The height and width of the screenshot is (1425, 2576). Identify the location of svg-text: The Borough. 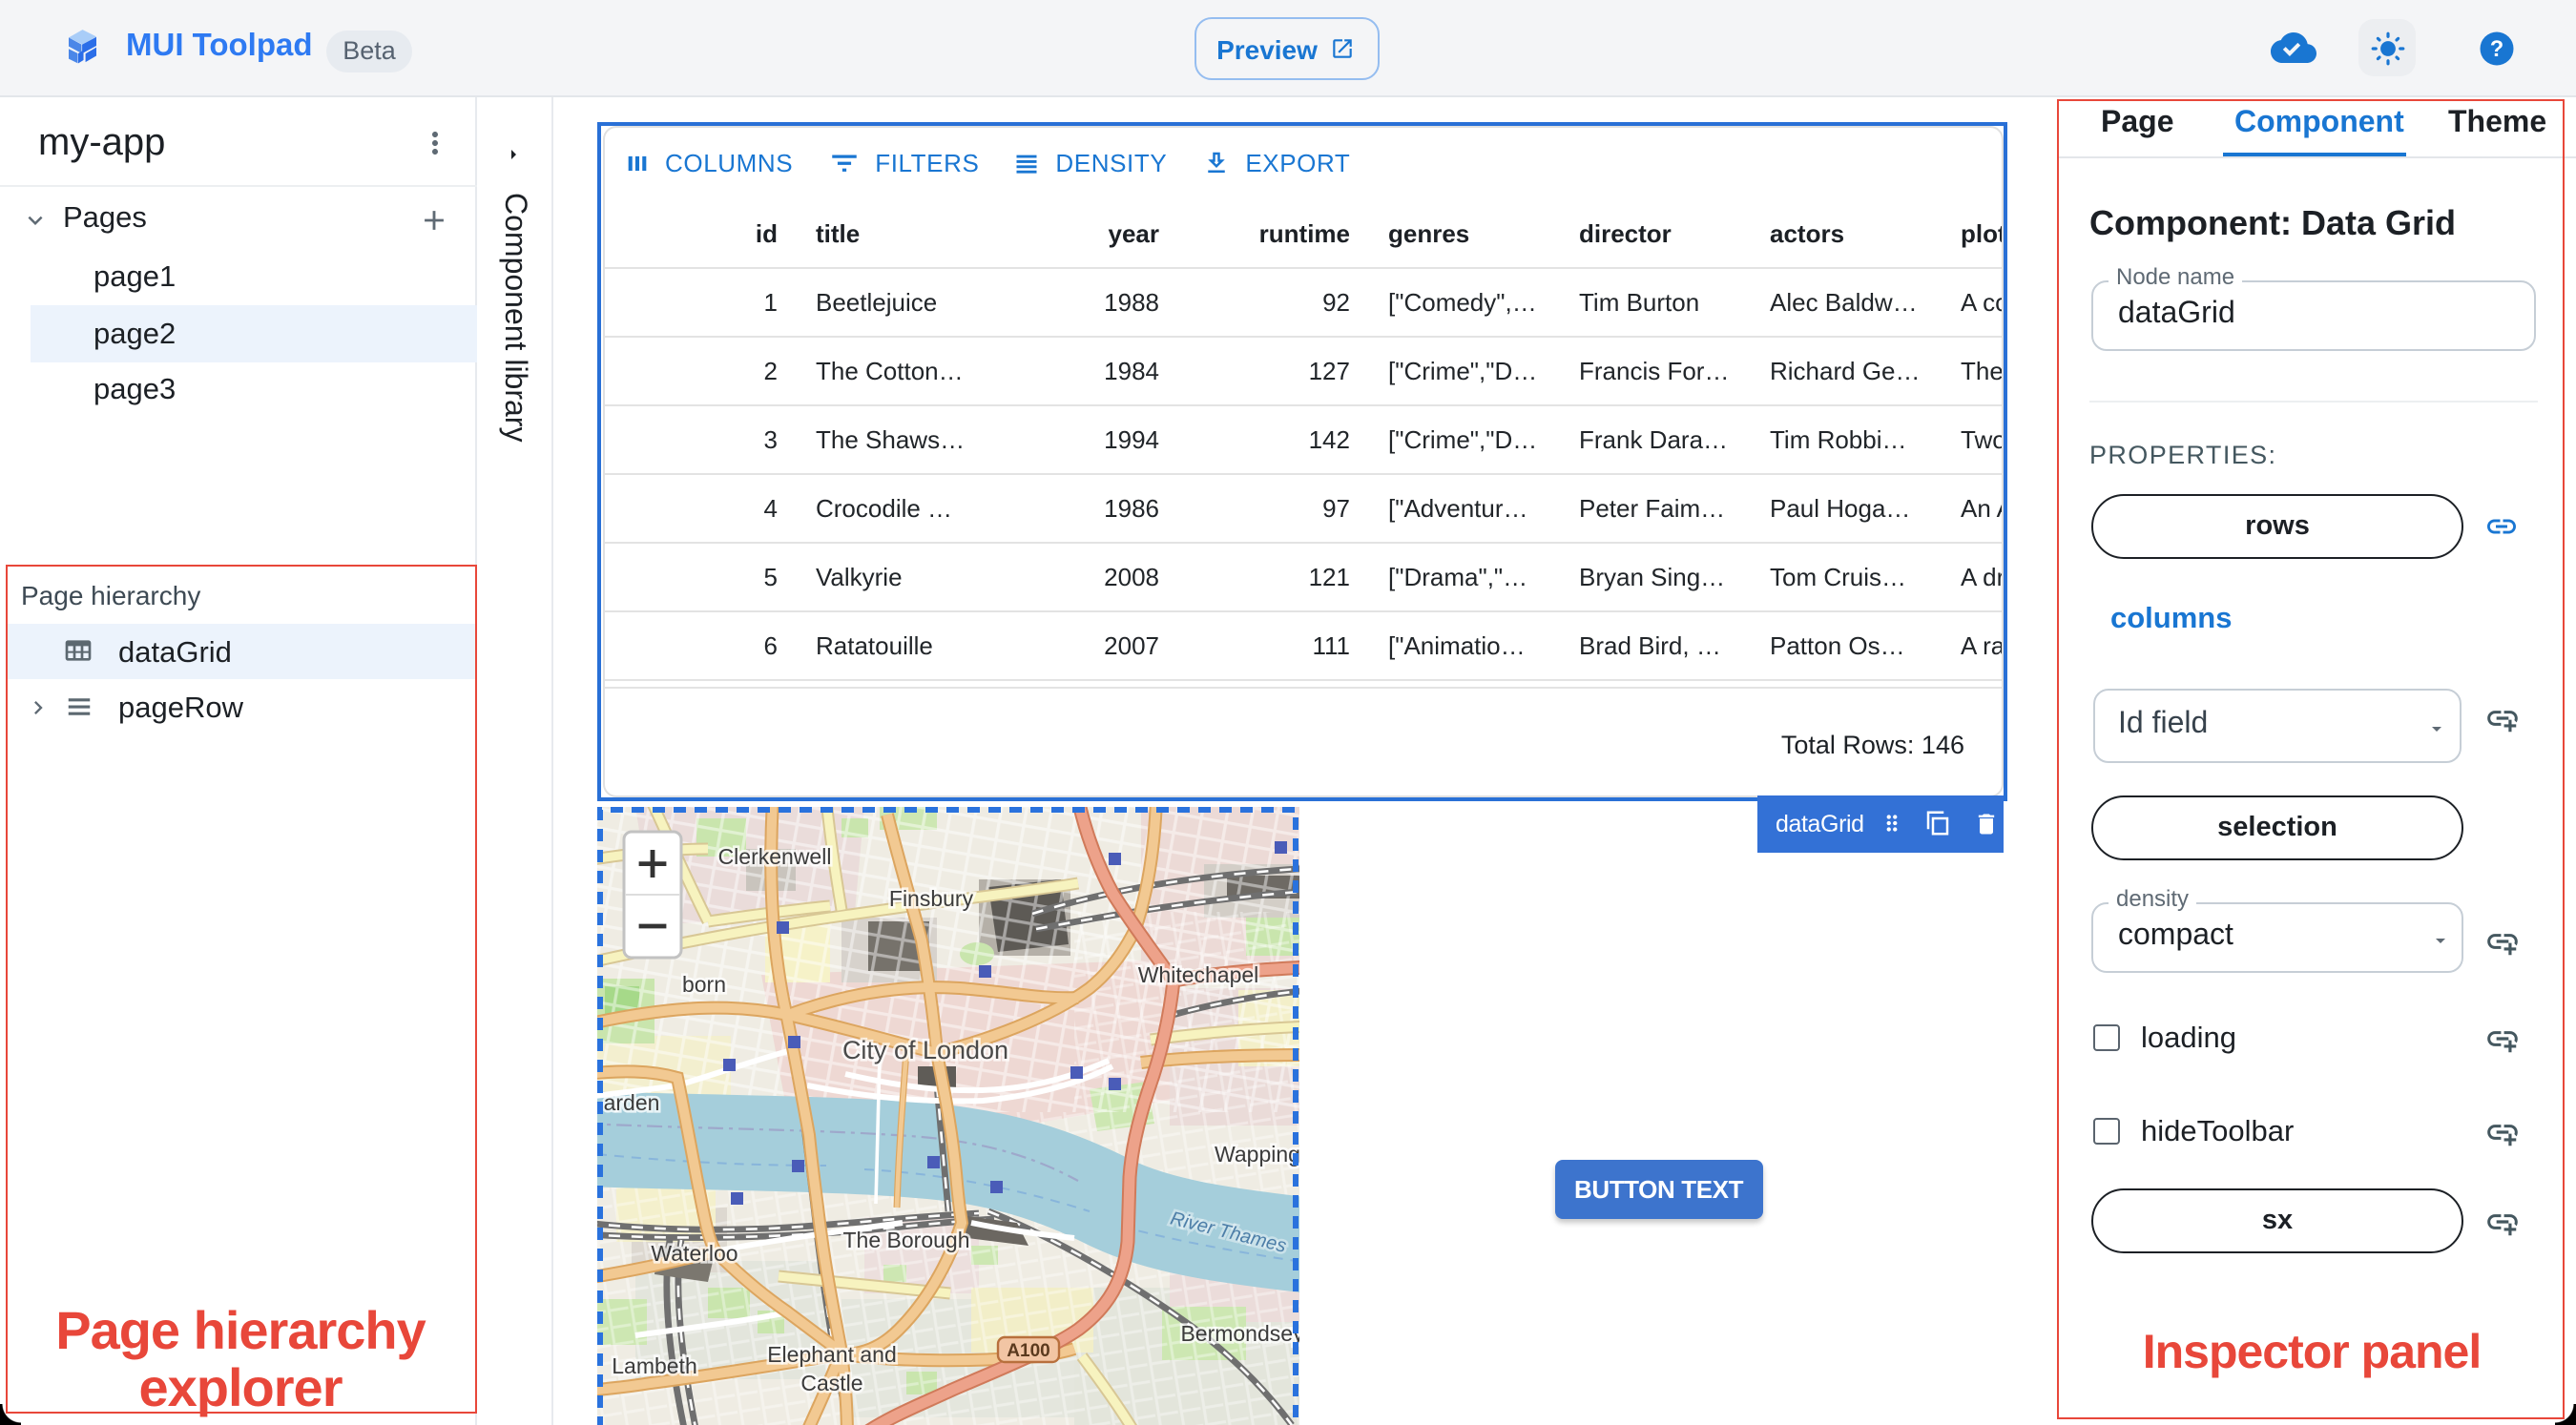
(906, 1239).